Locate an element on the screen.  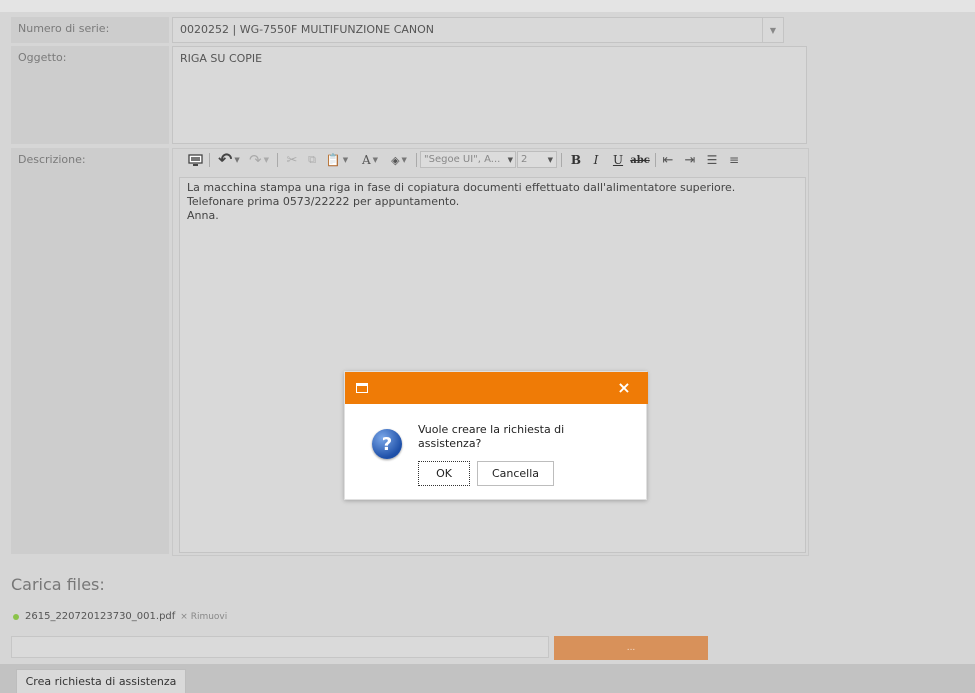
cancel-label: Cancella is located at coordinates (515, 473).